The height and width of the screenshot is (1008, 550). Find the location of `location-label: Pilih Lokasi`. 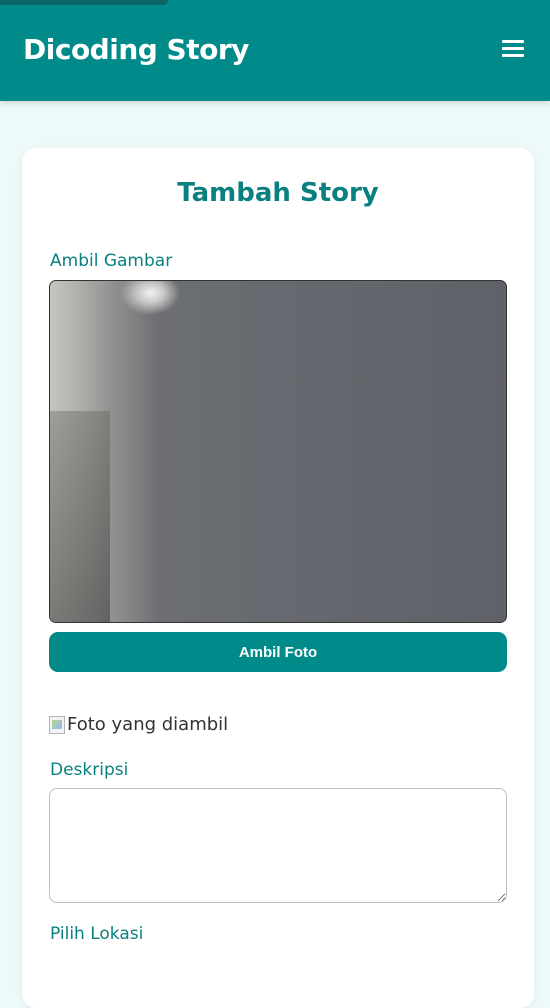

location-label: Pilih Lokasi is located at coordinates (97, 934).